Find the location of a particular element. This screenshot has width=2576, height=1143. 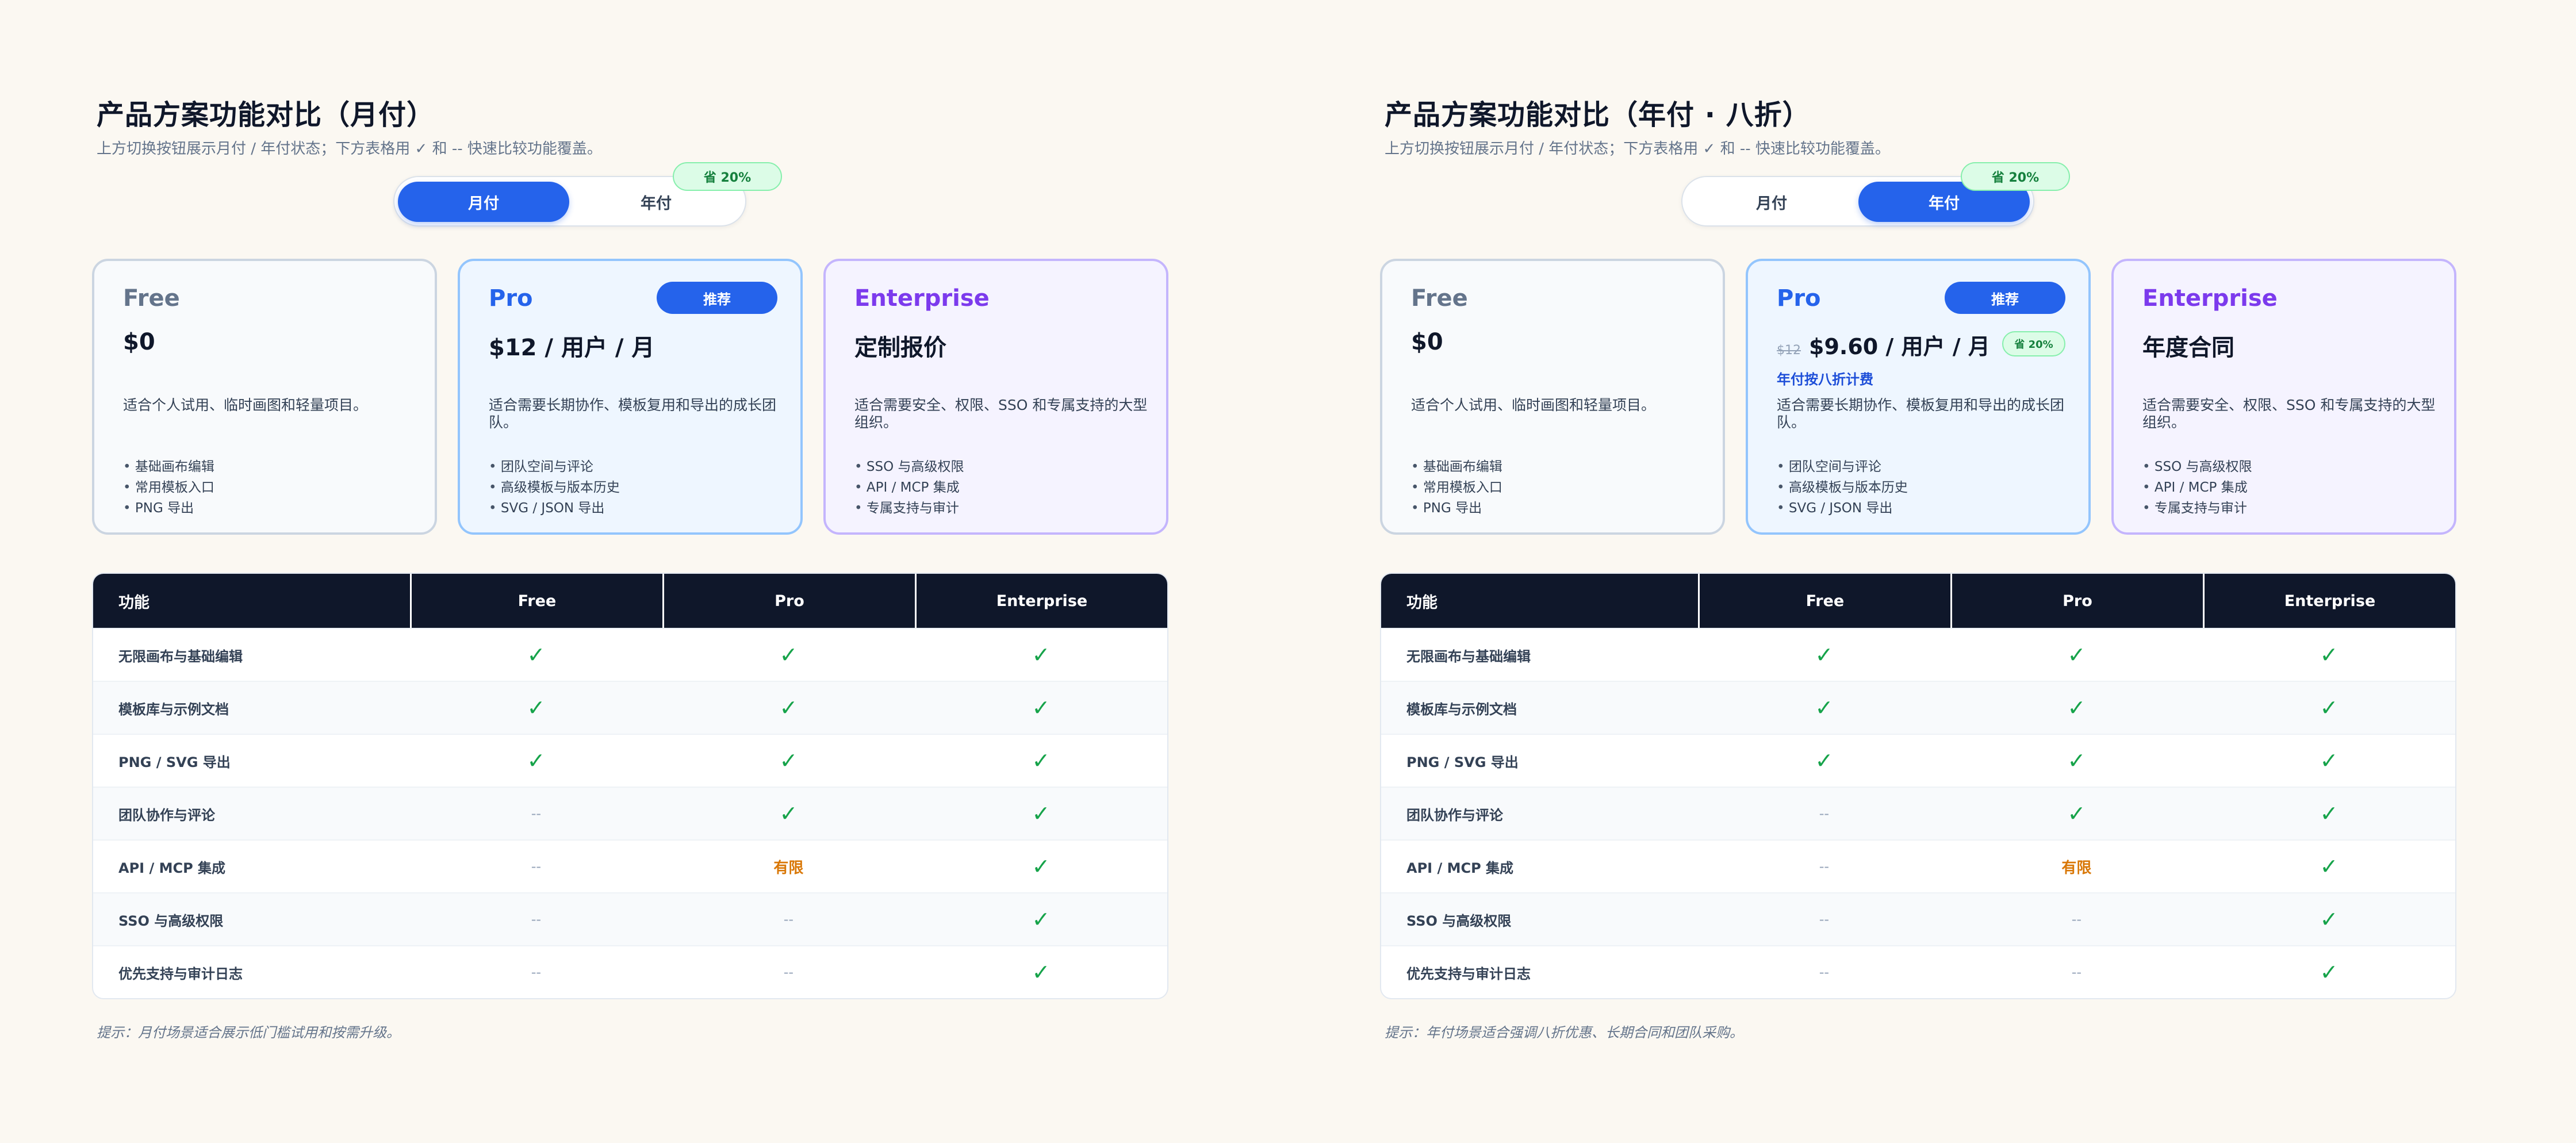

page-title: 产品方案功能对比（年付 · 八折） is located at coordinates (1598, 115).